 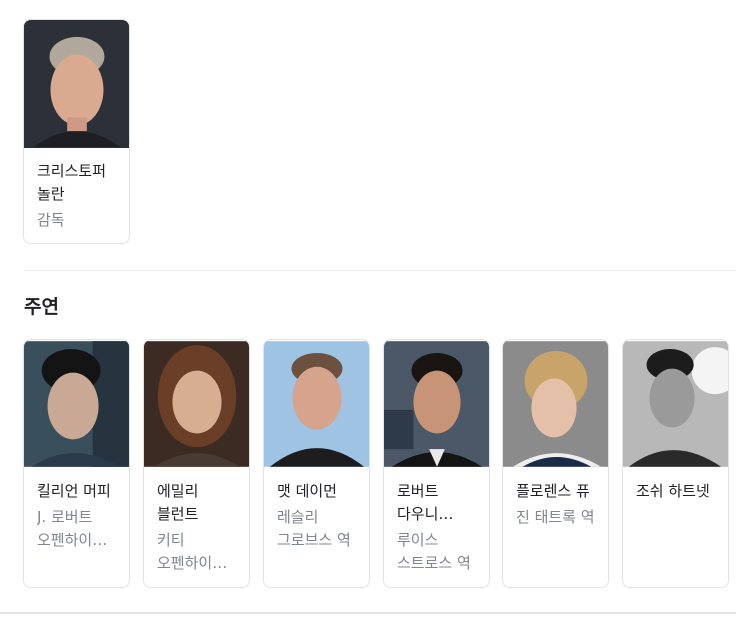 I want to click on cast-role: 루이스 스트로스 역, so click(x=434, y=551).